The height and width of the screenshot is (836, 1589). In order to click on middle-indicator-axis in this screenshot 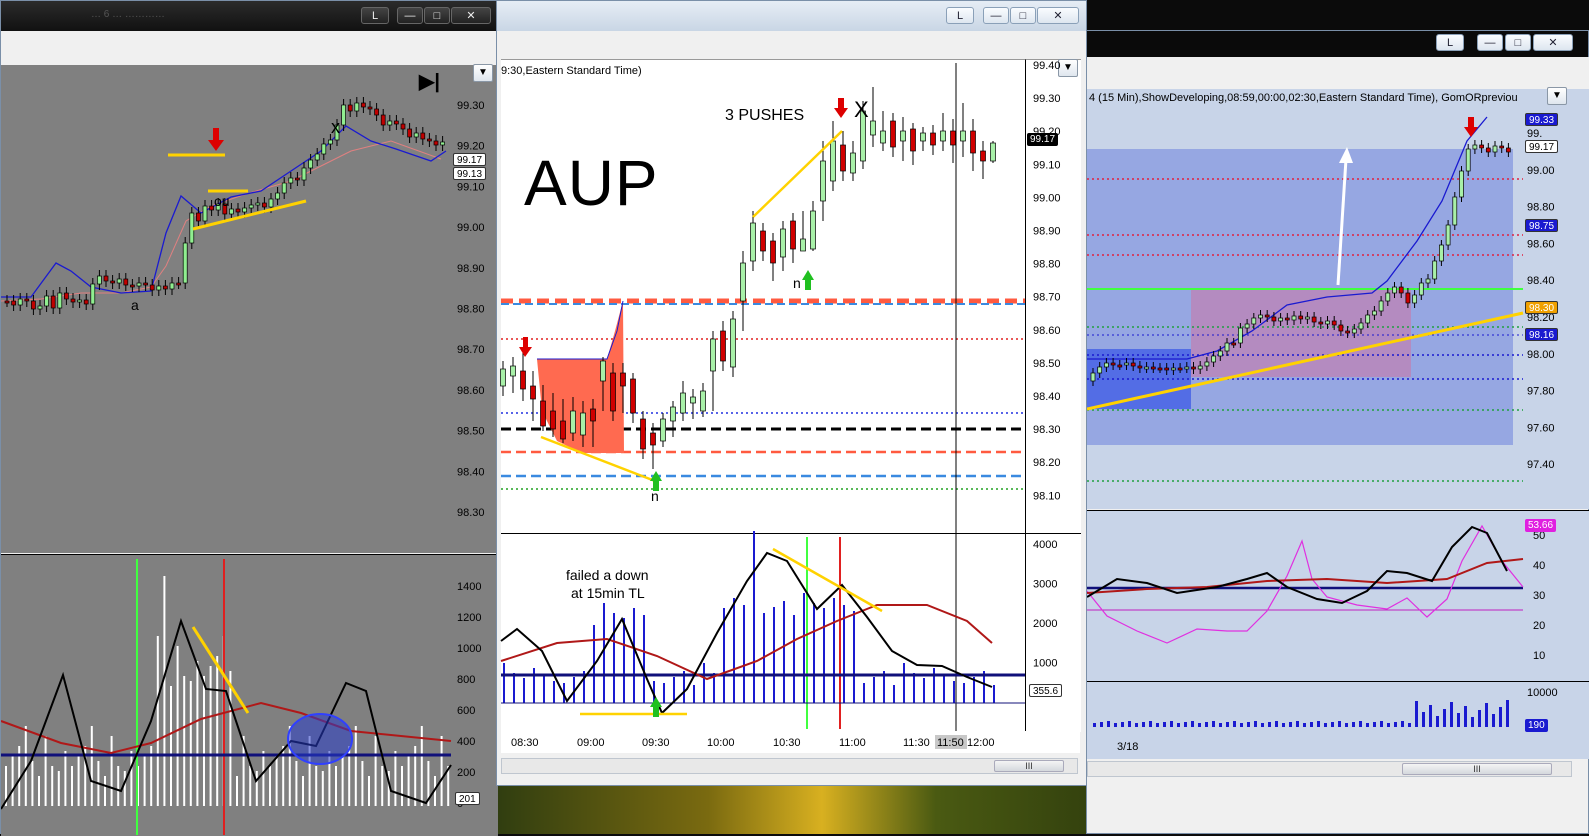, I will do `click(1053, 632)`.